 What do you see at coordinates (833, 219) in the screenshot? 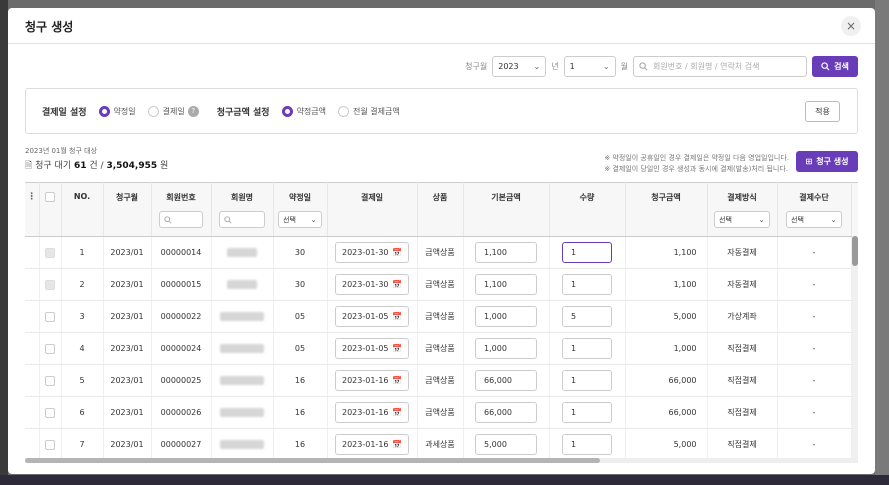
I see `chevron-down-icon: ⌄` at bounding box center [833, 219].